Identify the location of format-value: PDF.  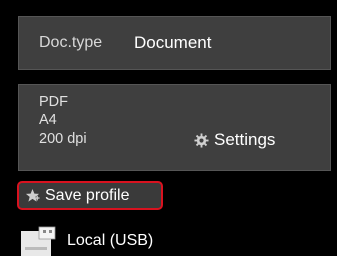
(53, 102).